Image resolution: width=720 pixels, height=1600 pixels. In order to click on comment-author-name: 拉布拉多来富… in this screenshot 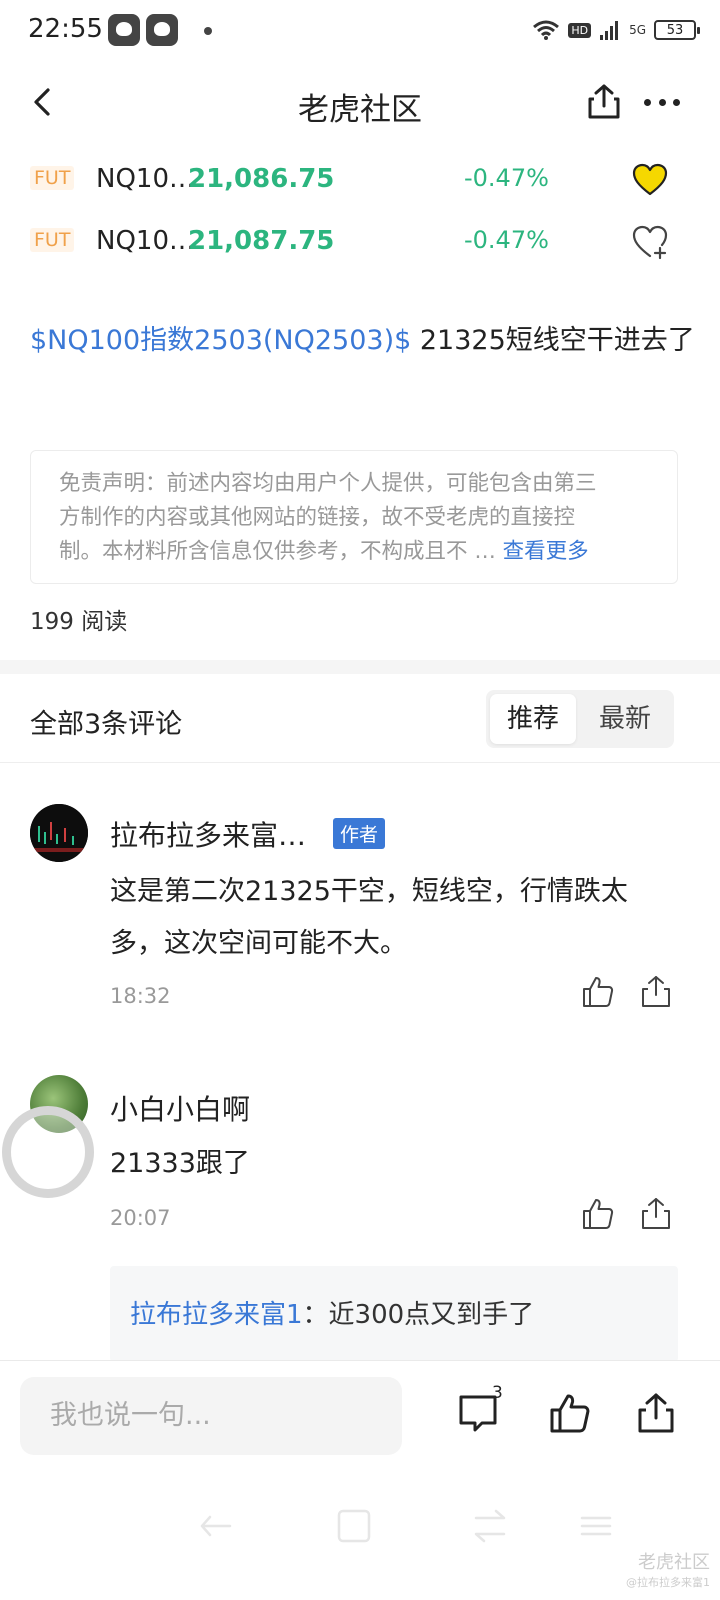, I will do `click(208, 834)`.